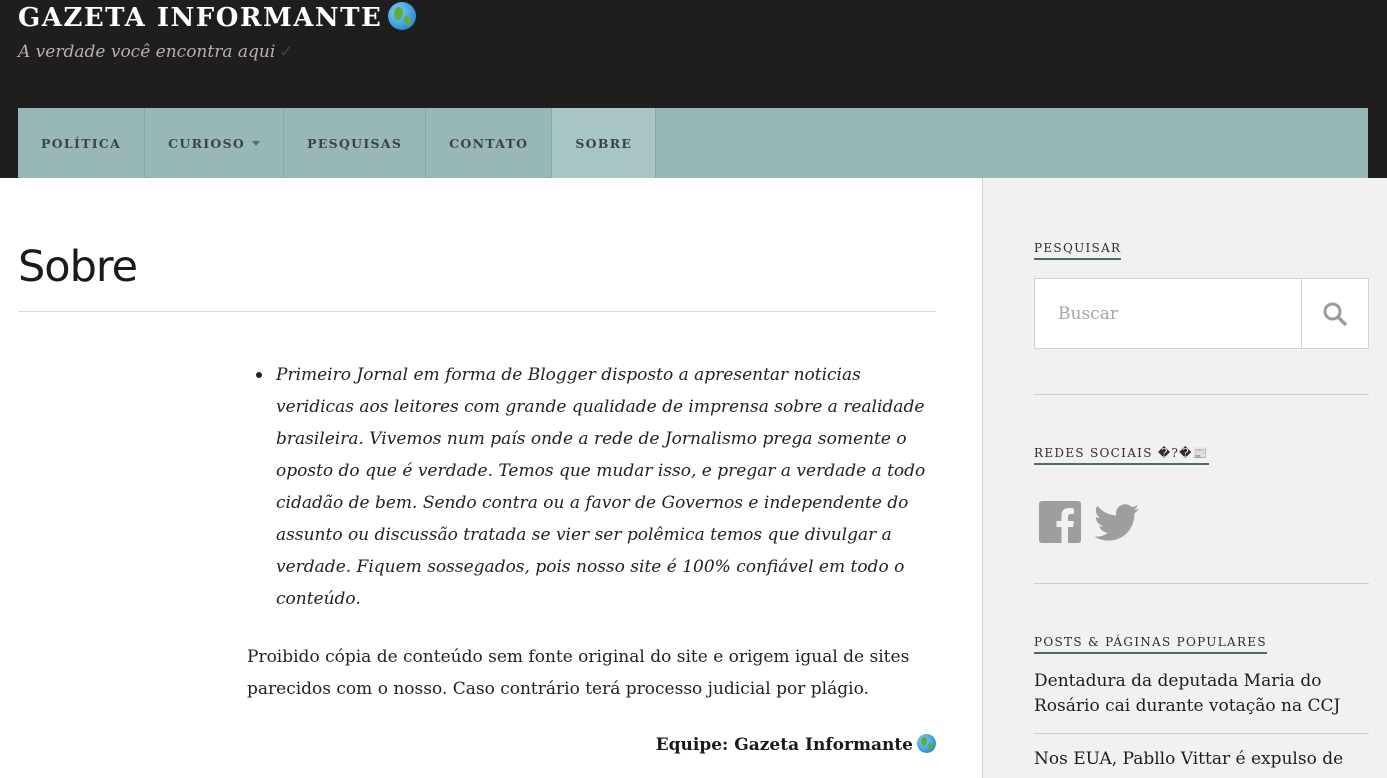  I want to click on dropdown-caret-icon, so click(256, 143).